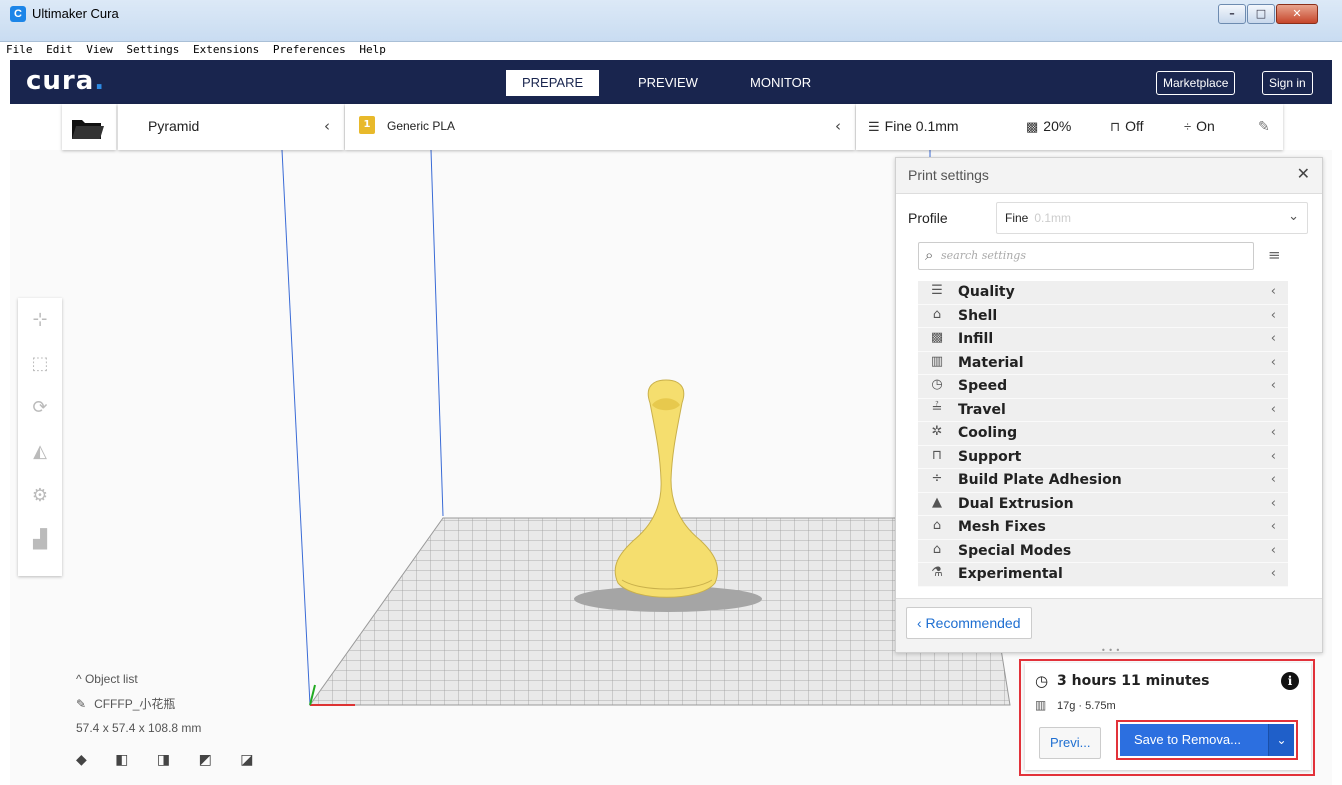 The image size is (1342, 785). What do you see at coordinates (1103, 504) in the screenshot?
I see `category-dual-extrusion: ▲ Dual Extrusion ‹` at bounding box center [1103, 504].